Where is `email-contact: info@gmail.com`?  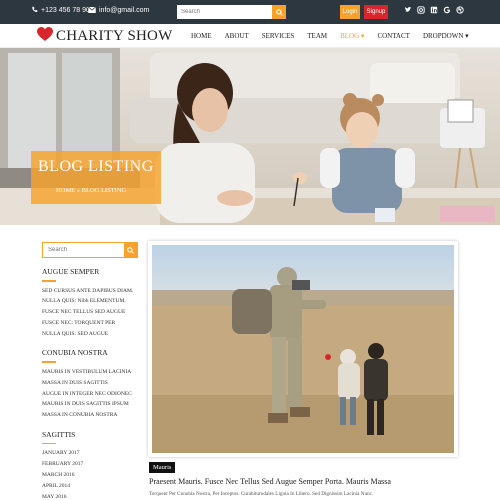 email-contact: info@gmail.com is located at coordinates (118, 10).